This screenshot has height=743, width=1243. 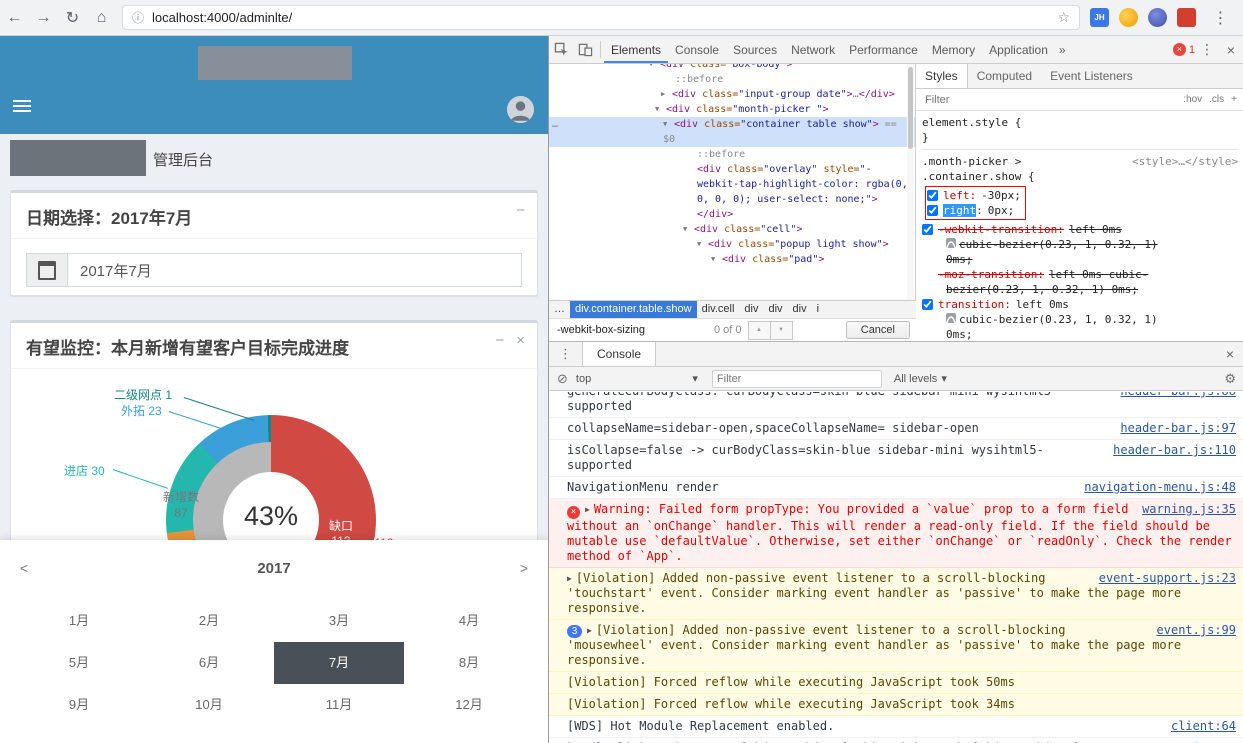 I want to click on style-source-link: <style>…</style>, so click(x=1185, y=161).